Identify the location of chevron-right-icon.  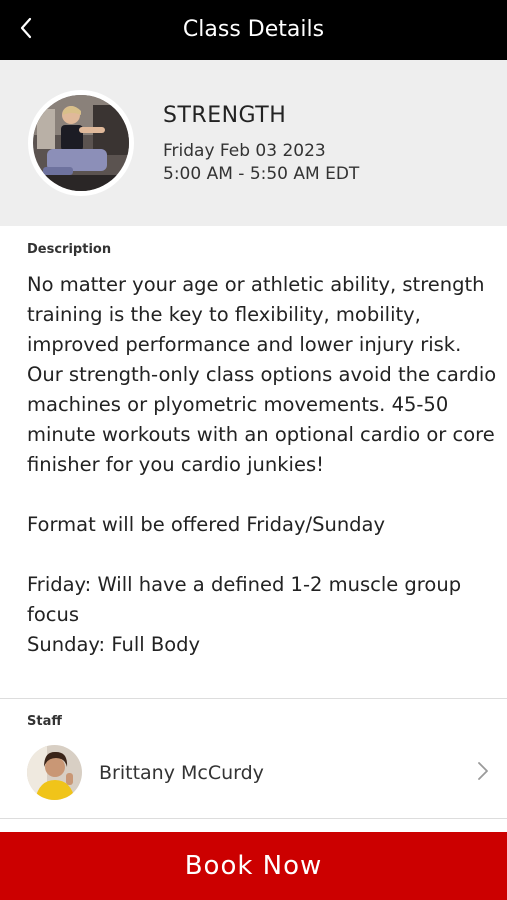
(483, 771).